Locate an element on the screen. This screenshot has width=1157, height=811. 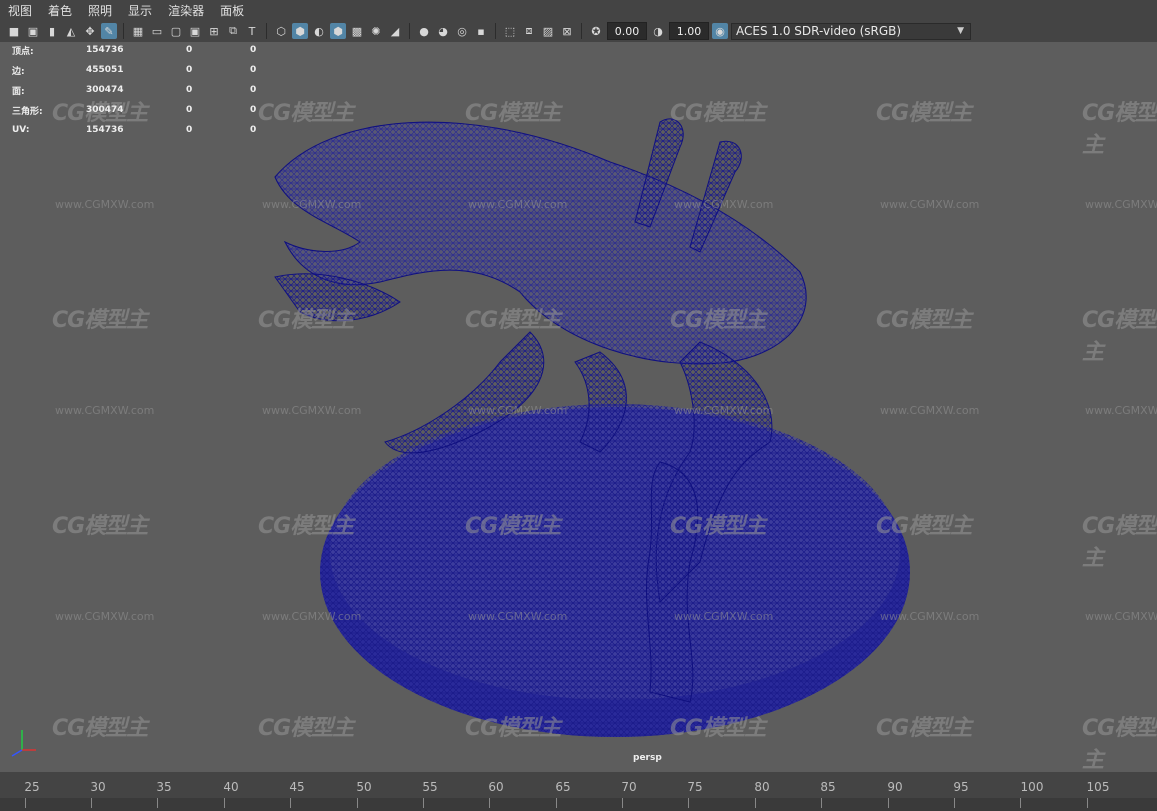
menu-show: 显示 is located at coordinates (140, 10).